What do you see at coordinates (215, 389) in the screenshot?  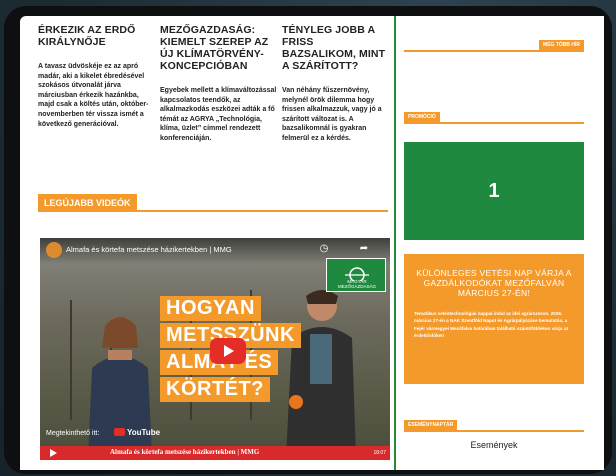 I see `overlay-line: KÖRTÉT?` at bounding box center [215, 389].